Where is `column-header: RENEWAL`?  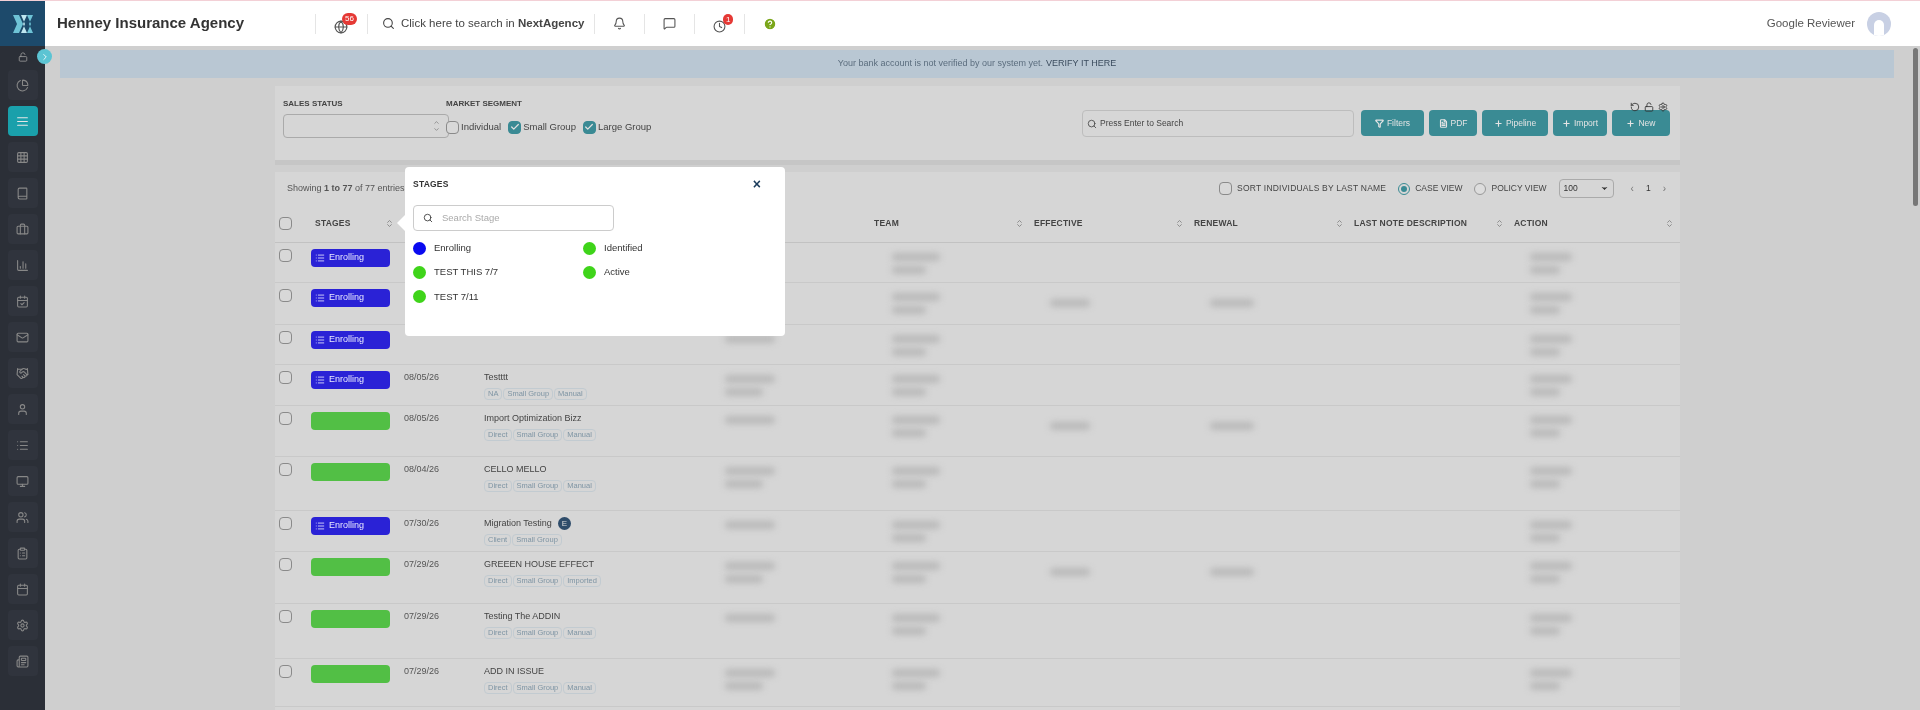 column-header: RENEWAL is located at coordinates (1216, 223).